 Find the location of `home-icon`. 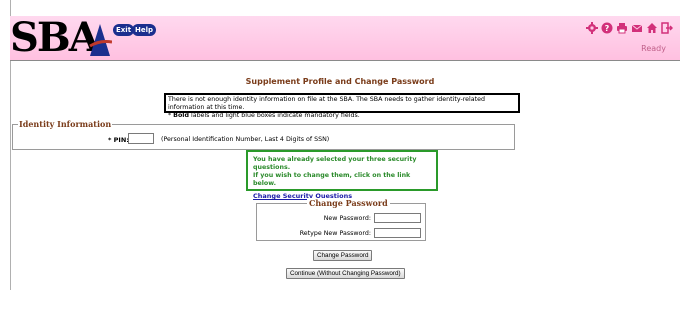

home-icon is located at coordinates (652, 28).